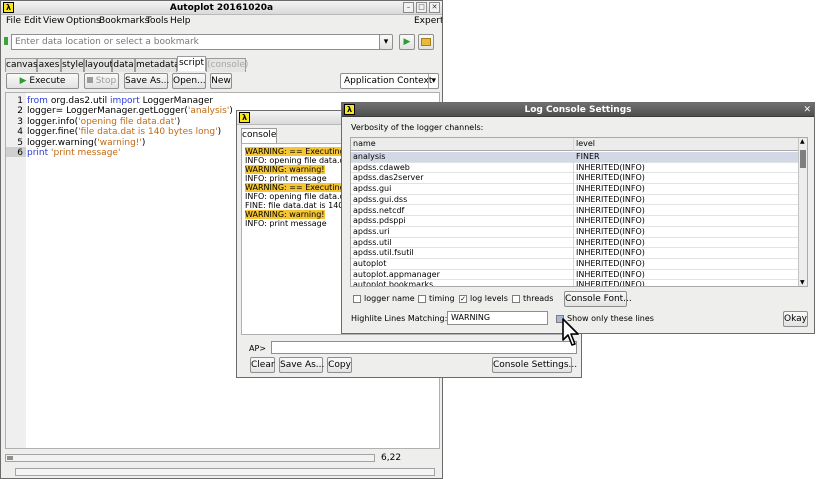 The height and width of the screenshot is (479, 817). Describe the element at coordinates (53, 21) in the screenshot. I see `menu-view: View` at that location.